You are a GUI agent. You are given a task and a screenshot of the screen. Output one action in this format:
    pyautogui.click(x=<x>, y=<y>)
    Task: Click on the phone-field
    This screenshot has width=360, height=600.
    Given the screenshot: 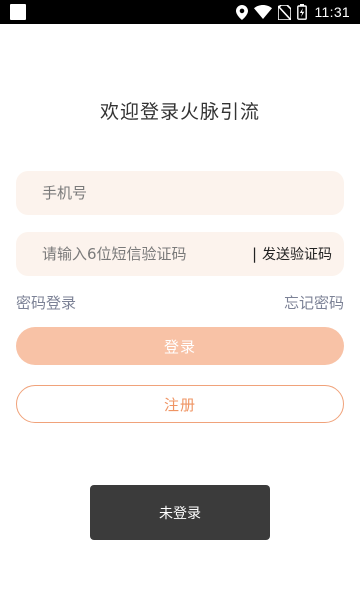 What is the action you would take?
    pyautogui.click(x=180, y=193)
    